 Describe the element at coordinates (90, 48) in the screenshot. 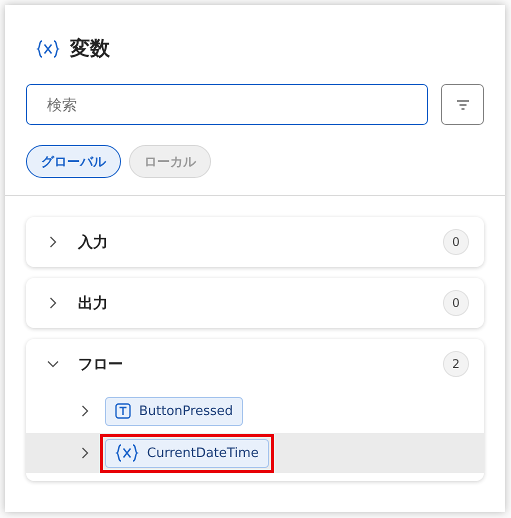

I see `panel-title: 変数` at that location.